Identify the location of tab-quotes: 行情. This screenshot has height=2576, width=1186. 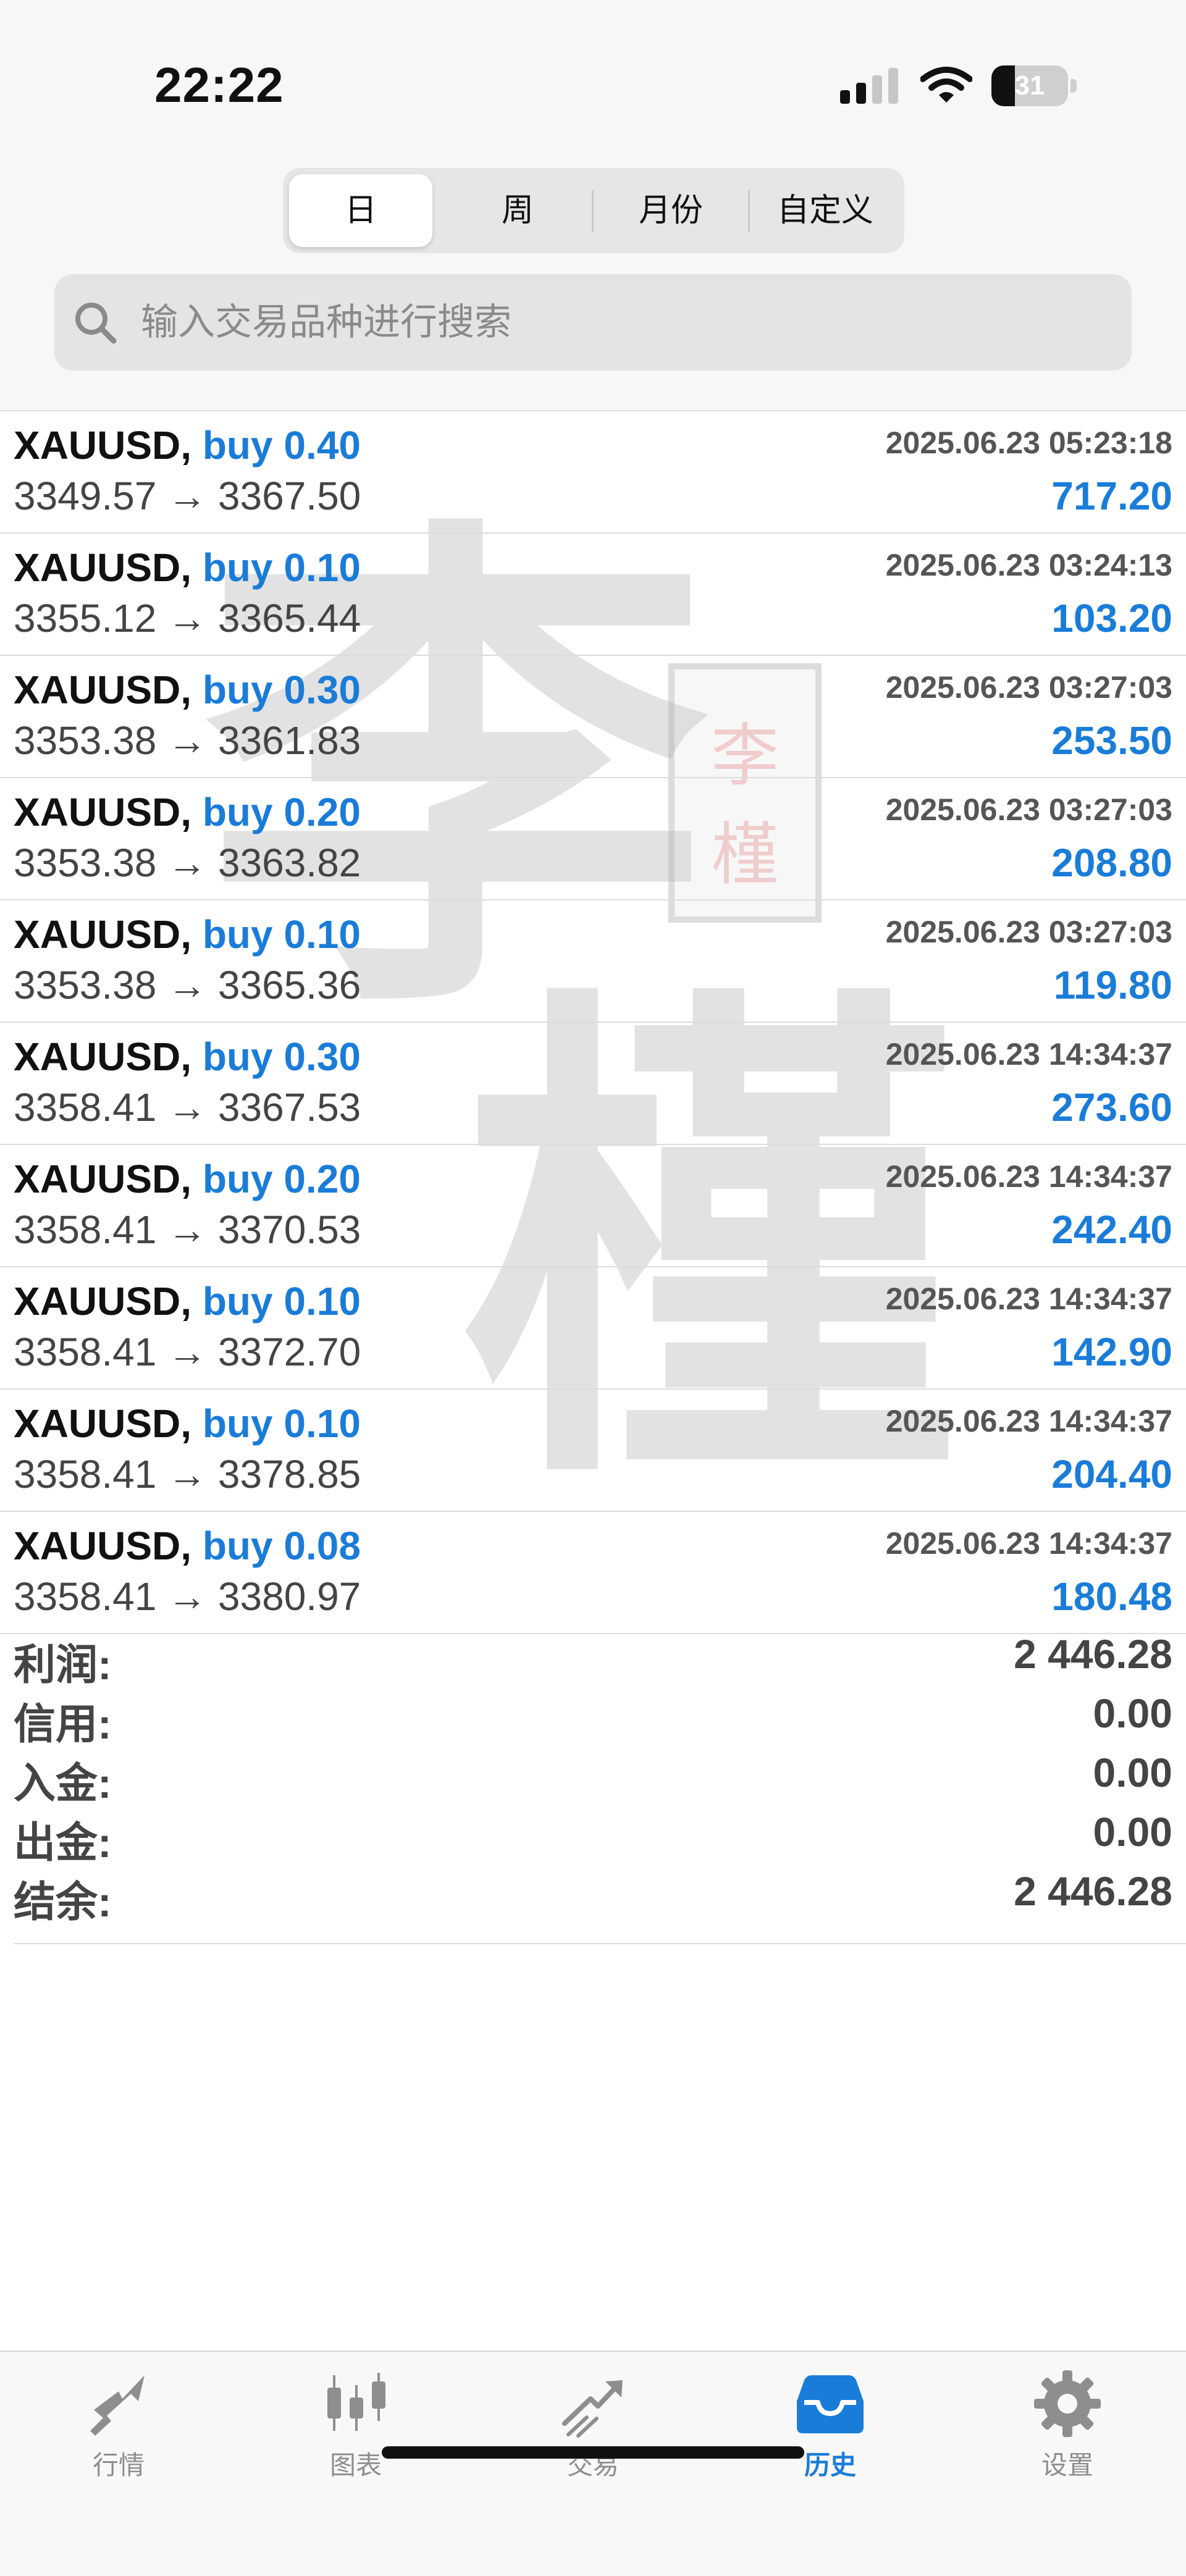
(118, 2428).